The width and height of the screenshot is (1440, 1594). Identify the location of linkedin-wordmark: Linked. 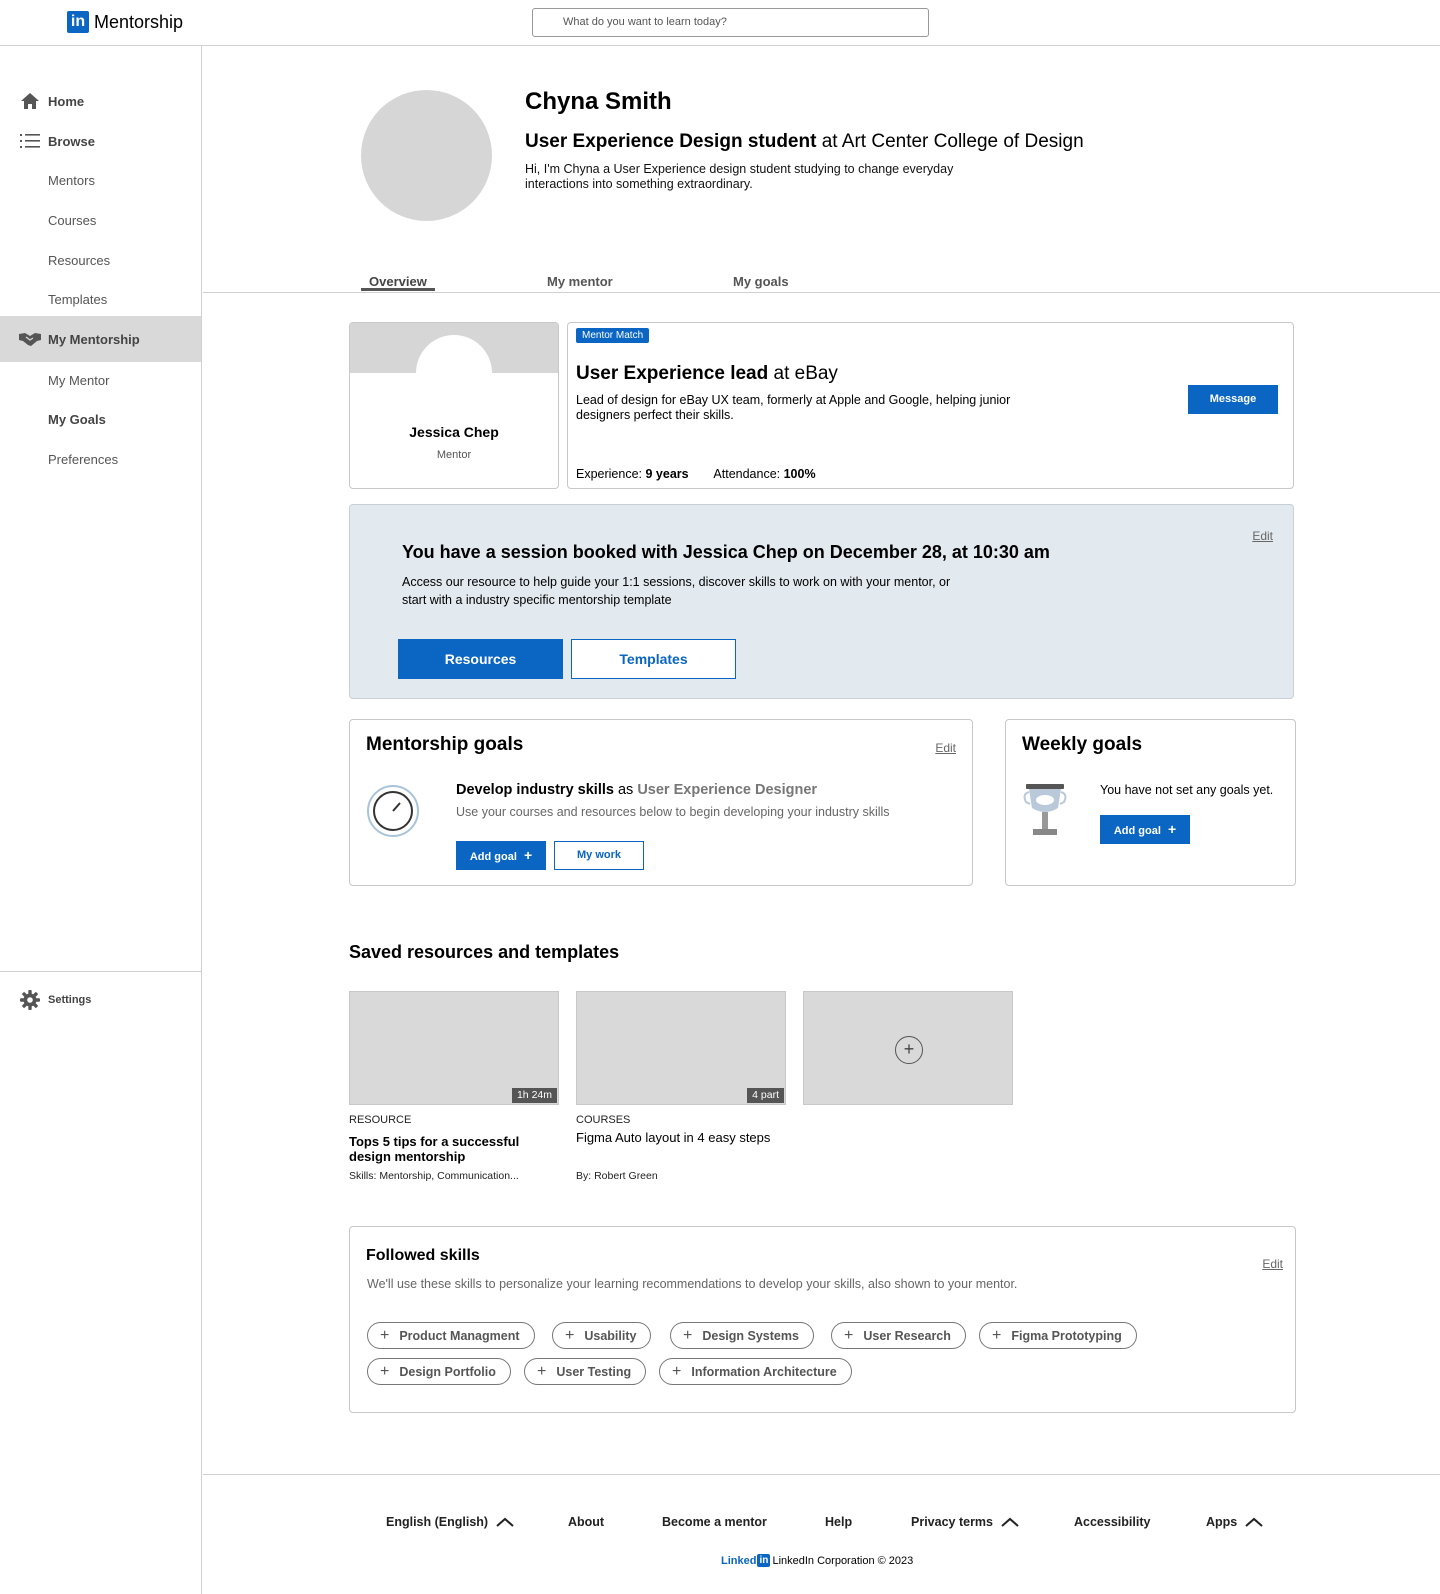
(739, 1560).